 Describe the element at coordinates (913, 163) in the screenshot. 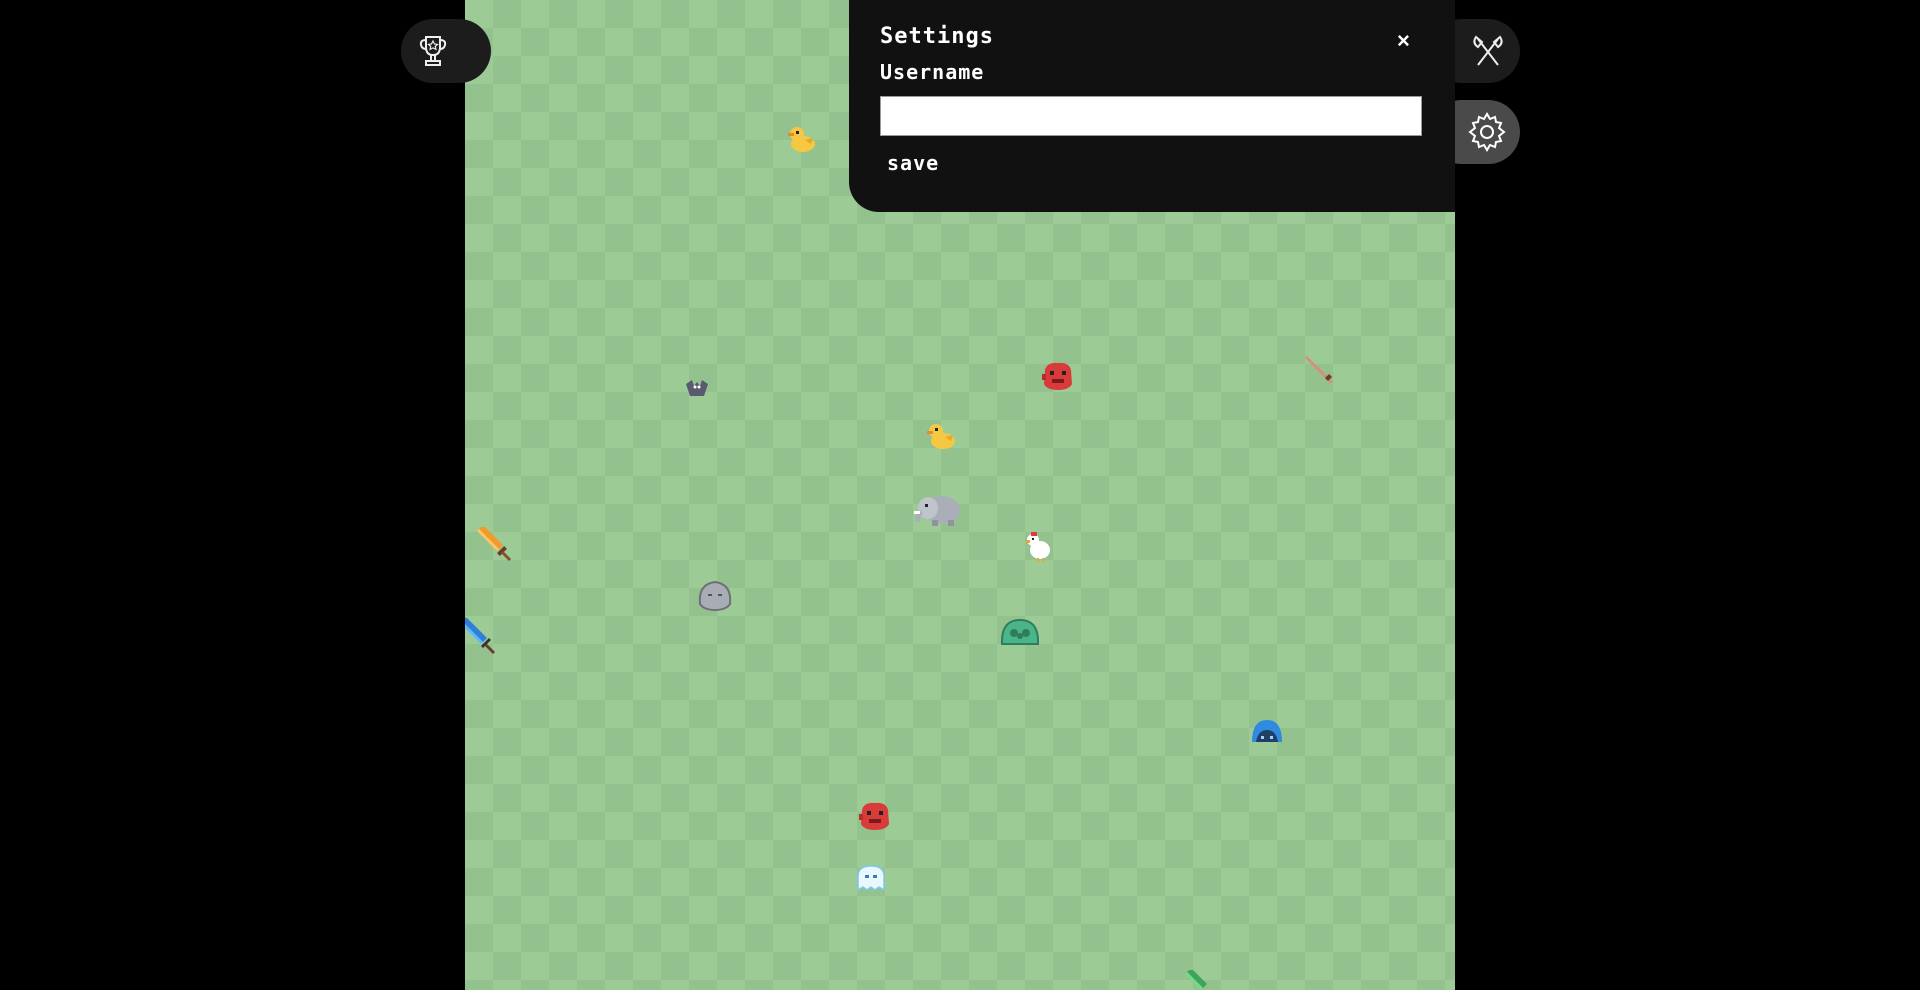

I see `save-button: save` at that location.